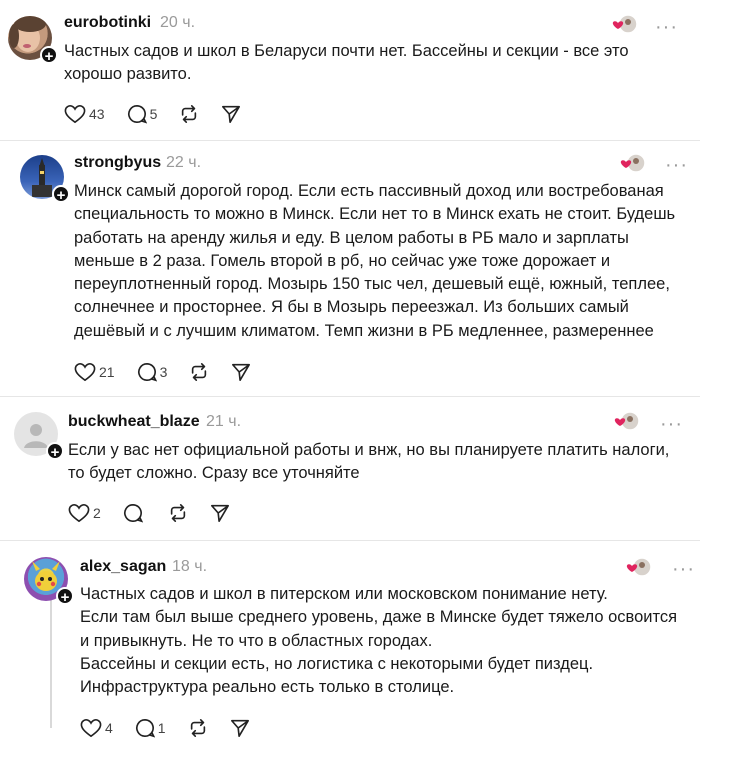  What do you see at coordinates (163, 372) in the screenshot?
I see `reply-count: 3` at bounding box center [163, 372].